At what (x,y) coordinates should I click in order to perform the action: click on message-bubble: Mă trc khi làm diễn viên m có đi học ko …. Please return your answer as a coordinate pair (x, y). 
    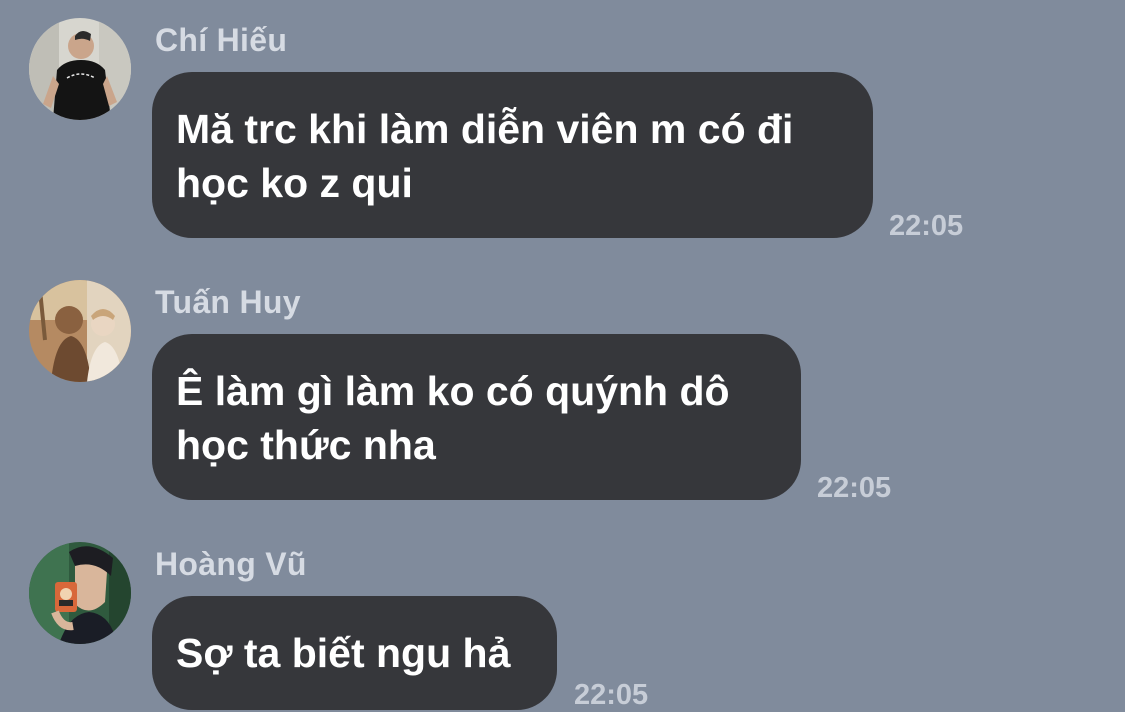
    Looking at the image, I should click on (512, 155).